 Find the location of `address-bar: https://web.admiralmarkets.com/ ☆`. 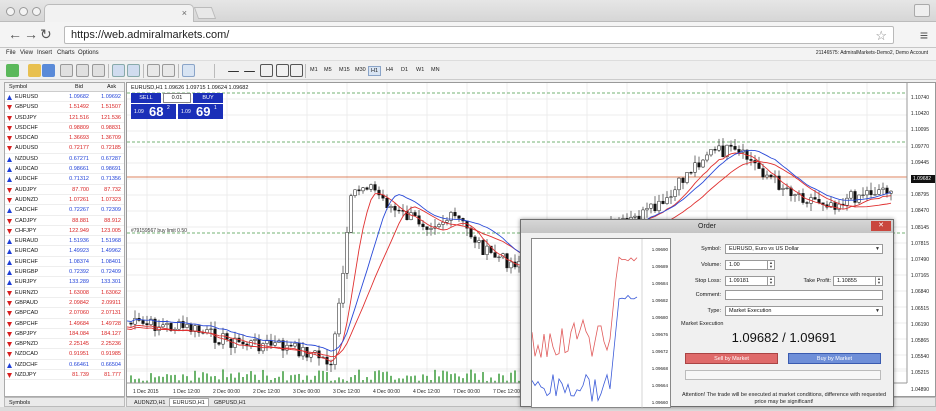

address-bar: https://web.admiralmarkets.com/ ☆ is located at coordinates (479, 35).